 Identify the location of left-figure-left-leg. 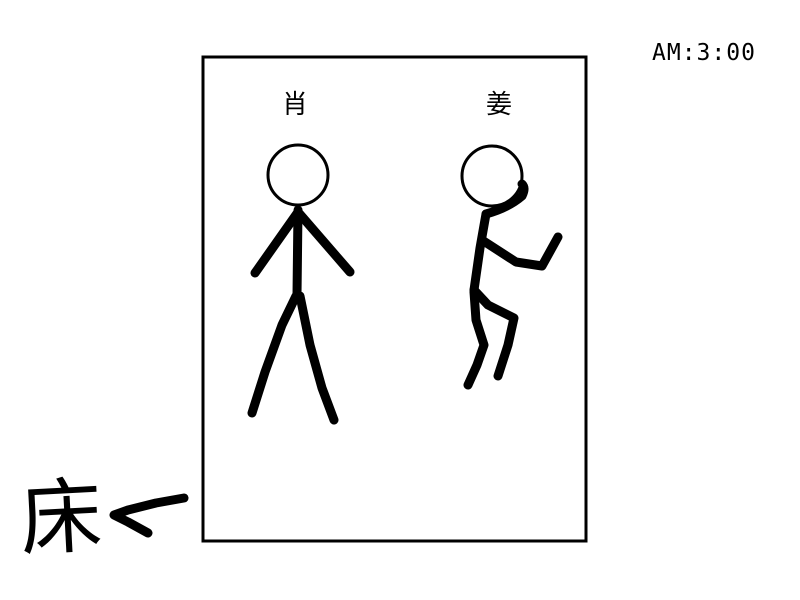
(274, 354).